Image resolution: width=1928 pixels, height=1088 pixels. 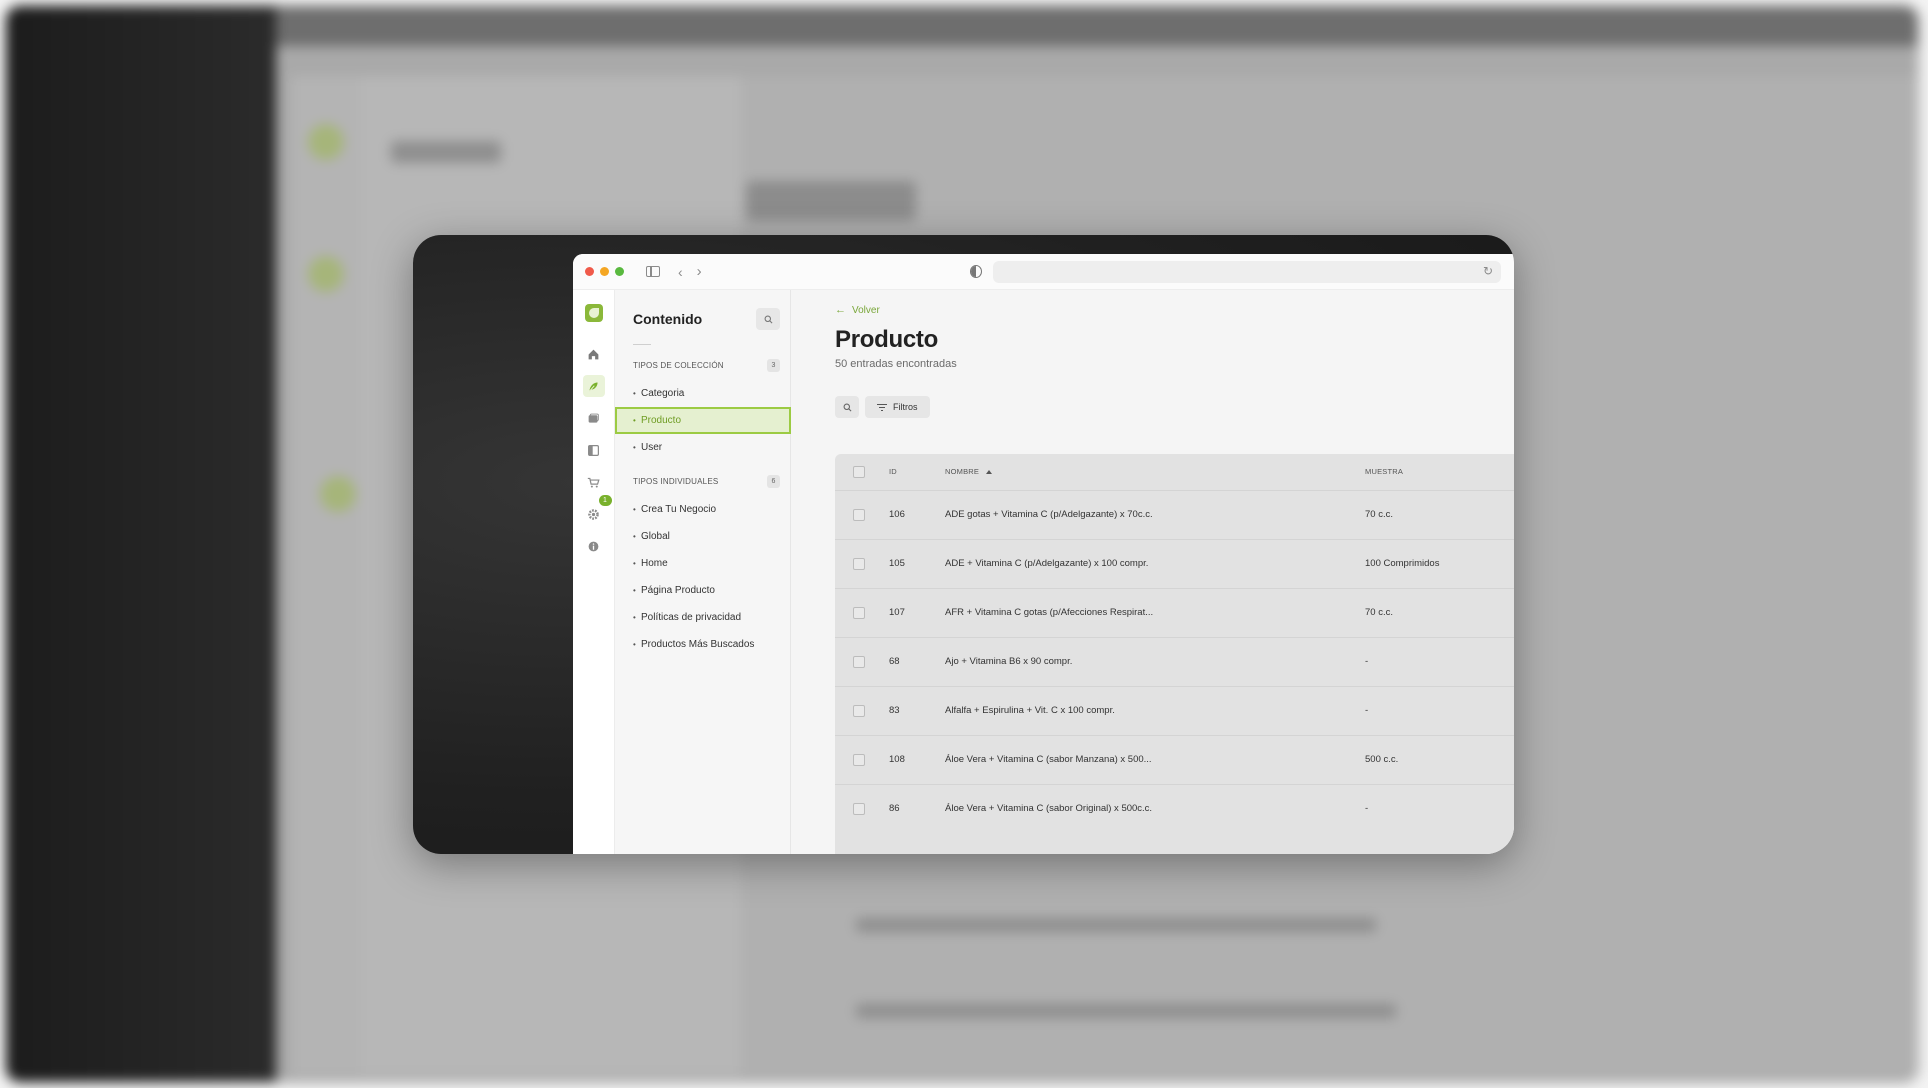 I want to click on cell-id: 106, so click(x=897, y=514).